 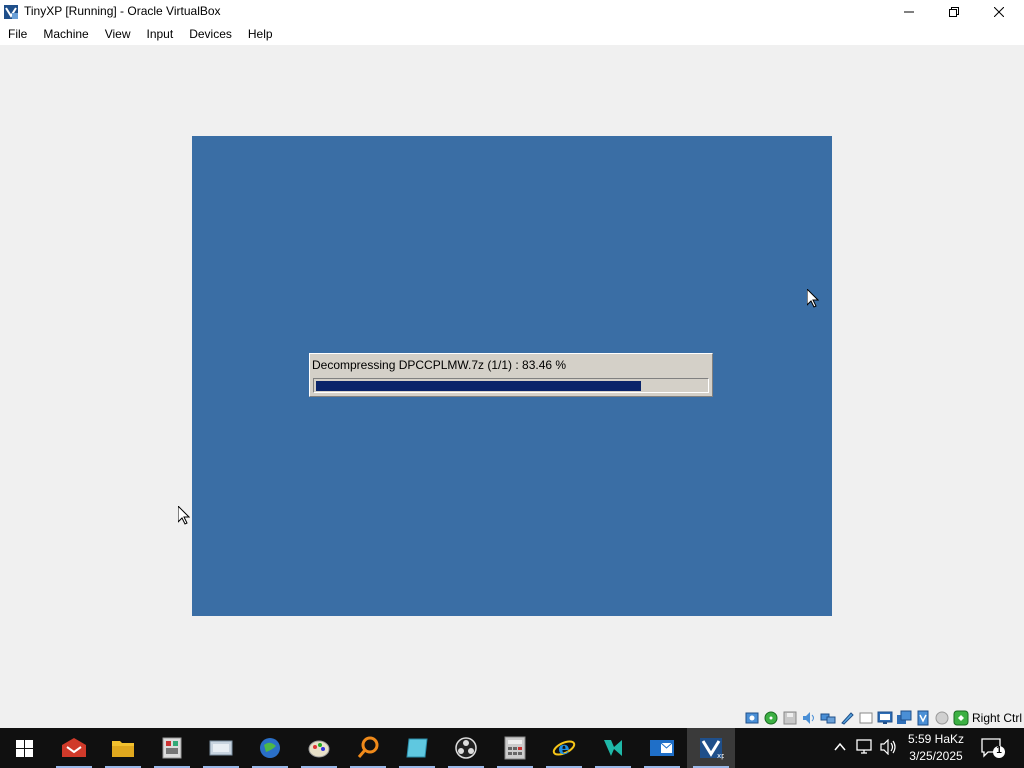 I want to click on taskbar-paint, so click(x=319, y=748).